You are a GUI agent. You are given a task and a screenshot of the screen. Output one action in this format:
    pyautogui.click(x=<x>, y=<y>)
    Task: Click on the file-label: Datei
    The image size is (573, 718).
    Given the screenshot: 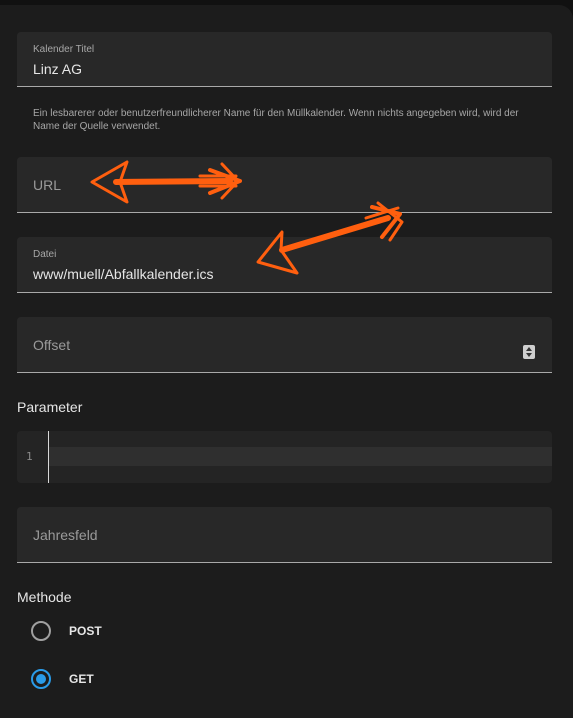 What is the action you would take?
    pyautogui.click(x=45, y=254)
    